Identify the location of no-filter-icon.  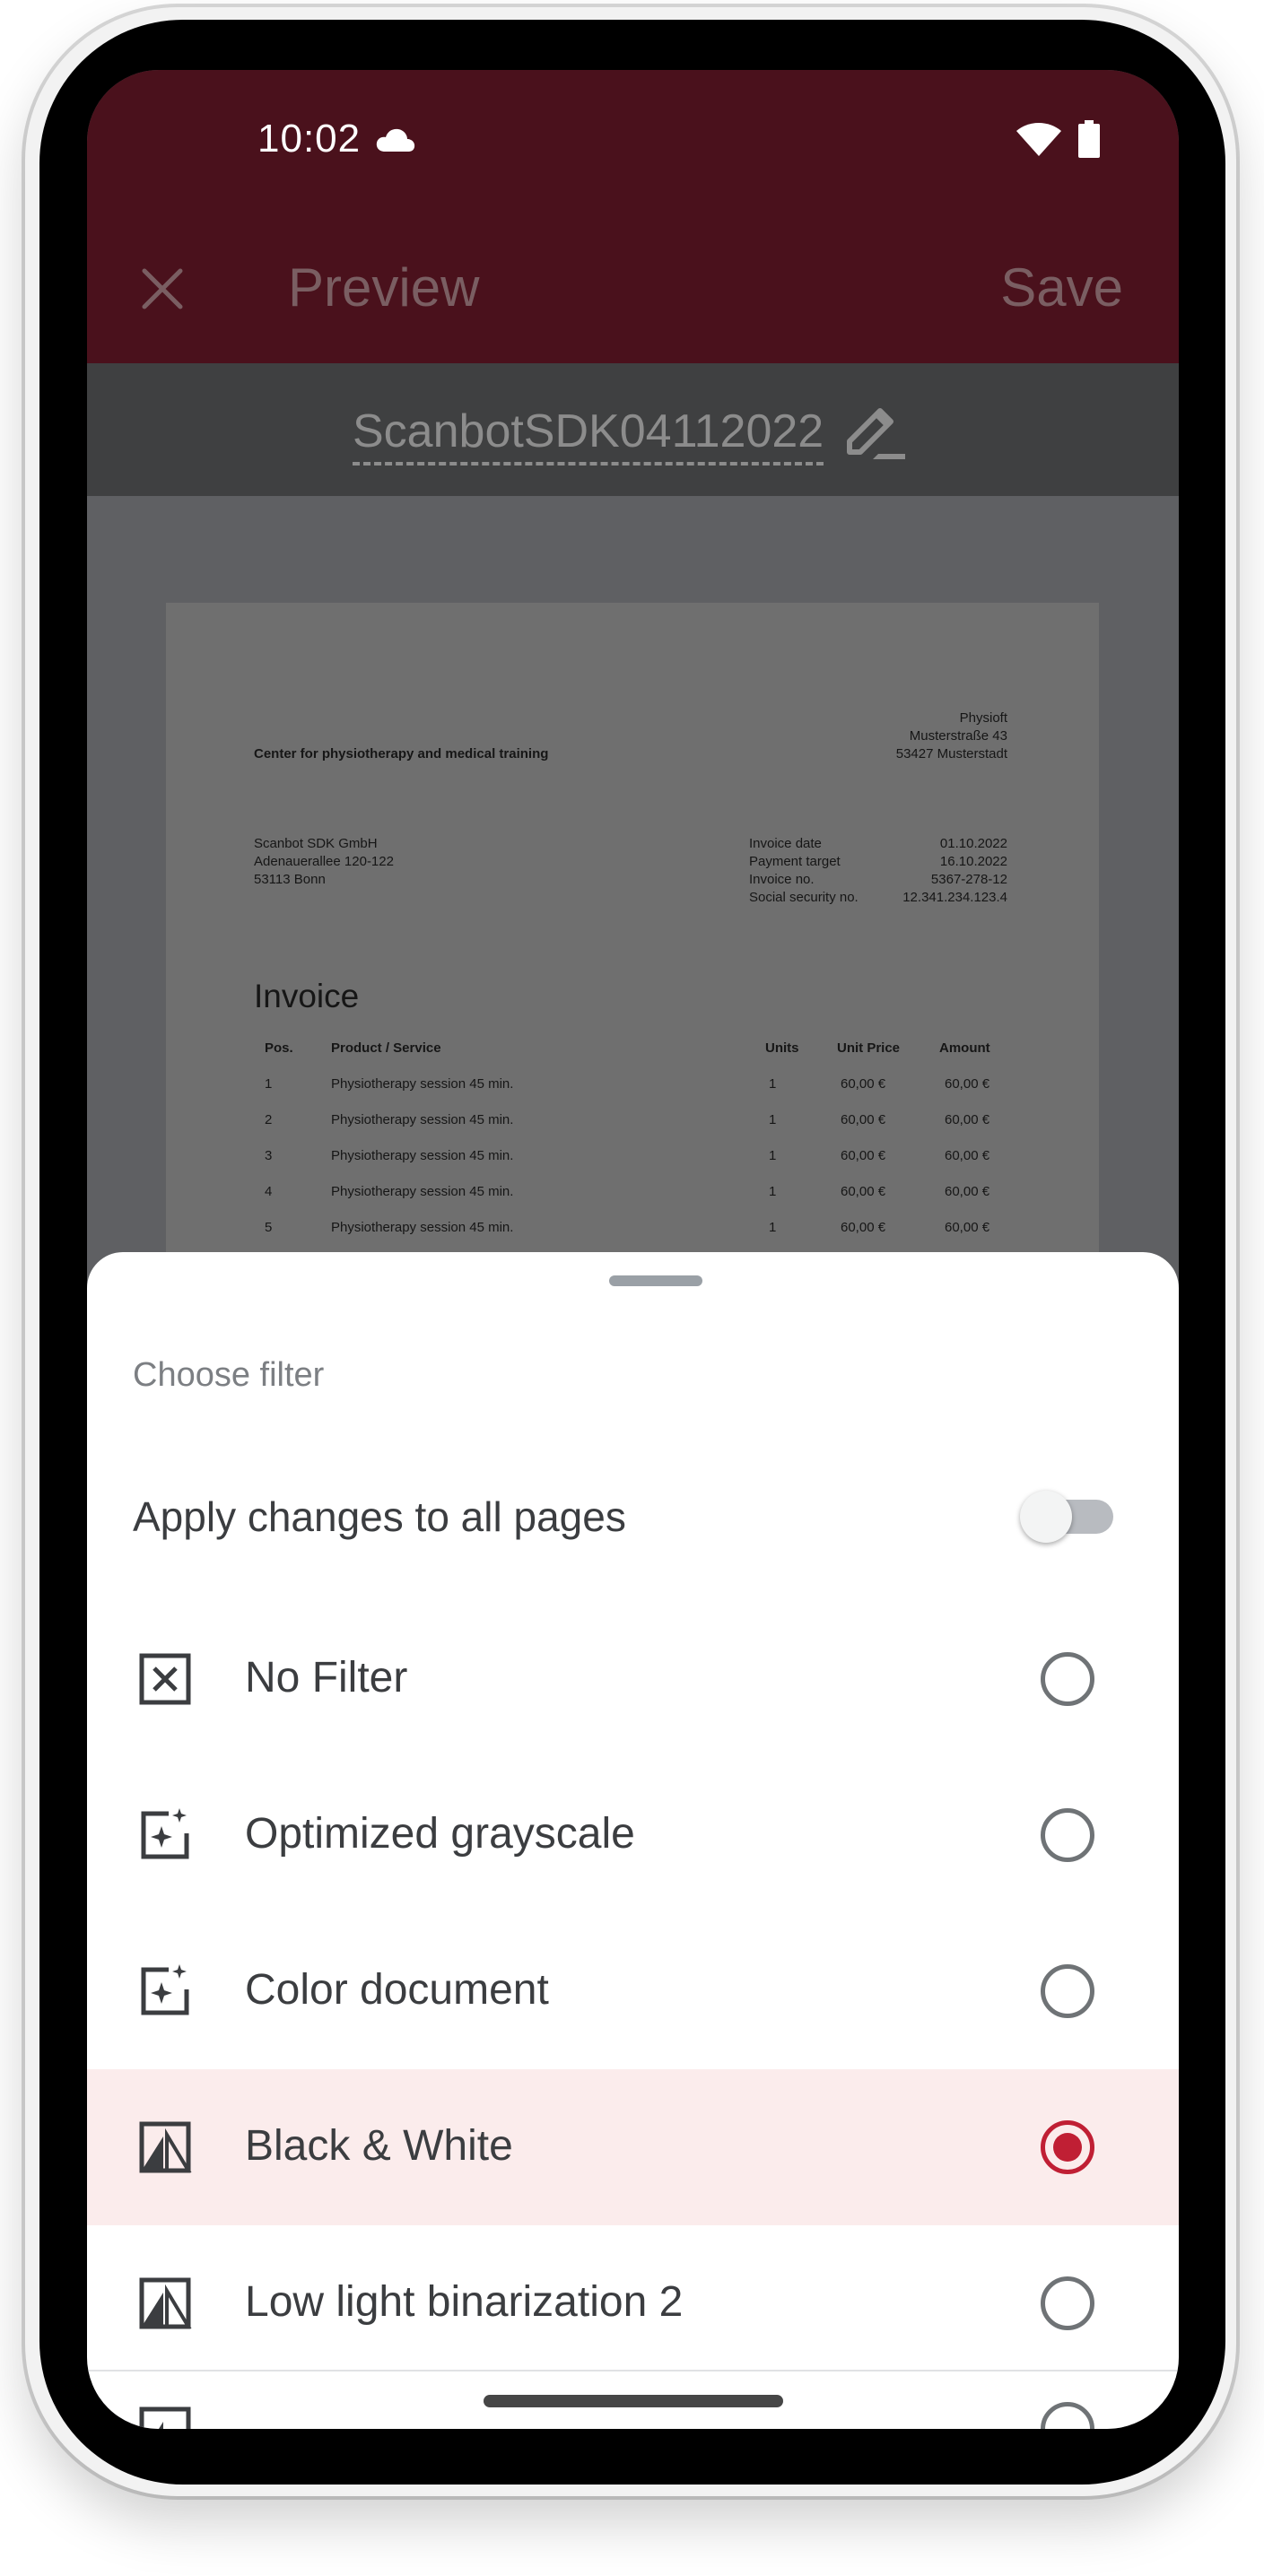
(165, 1679).